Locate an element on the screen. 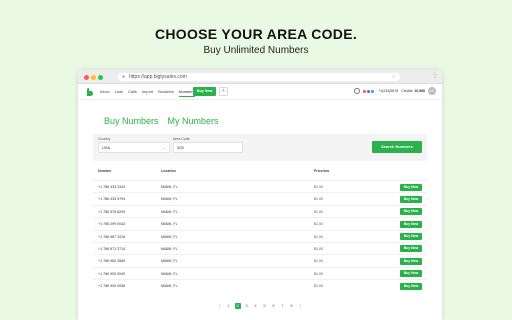 The width and height of the screenshot is (512, 320). table-row: +1 786 433 9794 MIAMI, FL $1.00 Buy Now is located at coordinates (260, 198).